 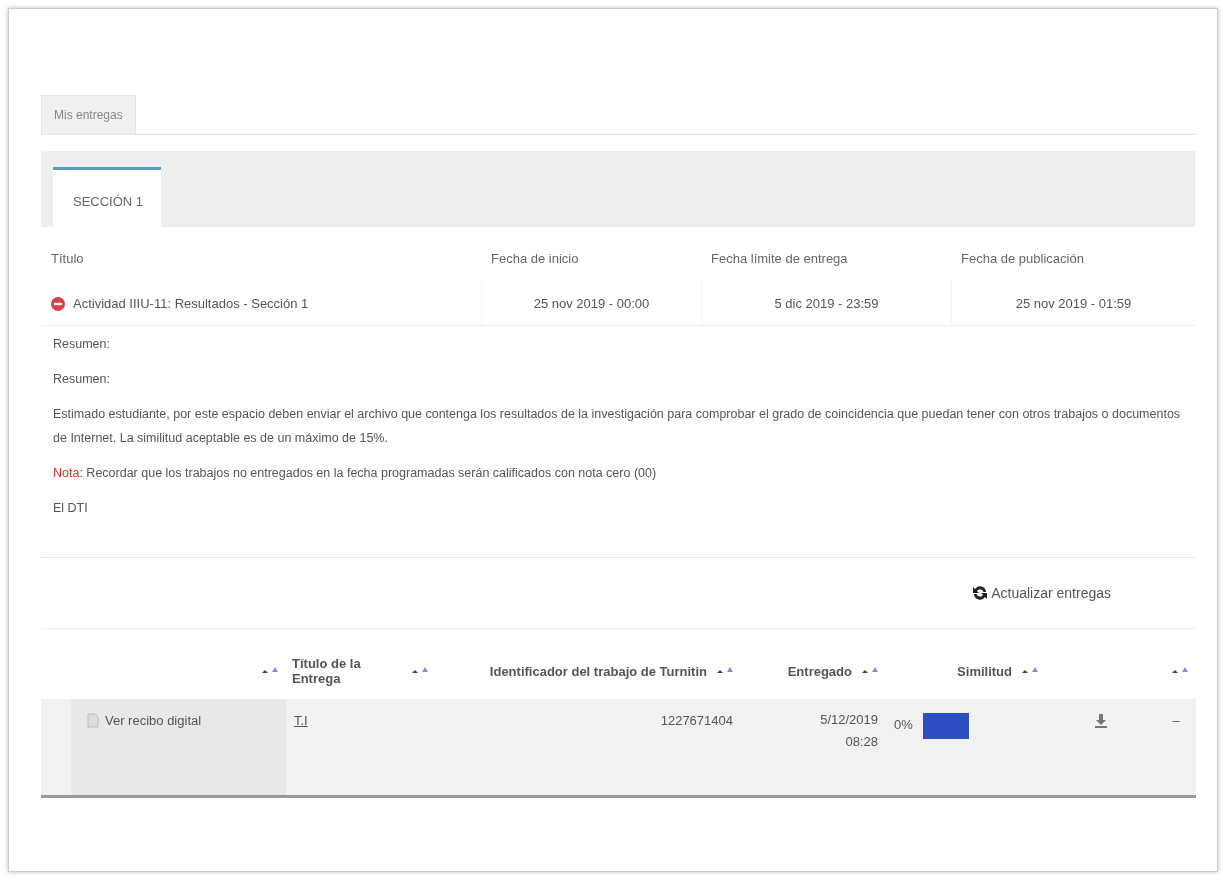 What do you see at coordinates (588, 748) in the screenshot?
I see `table-cell: 1227671404` at bounding box center [588, 748].